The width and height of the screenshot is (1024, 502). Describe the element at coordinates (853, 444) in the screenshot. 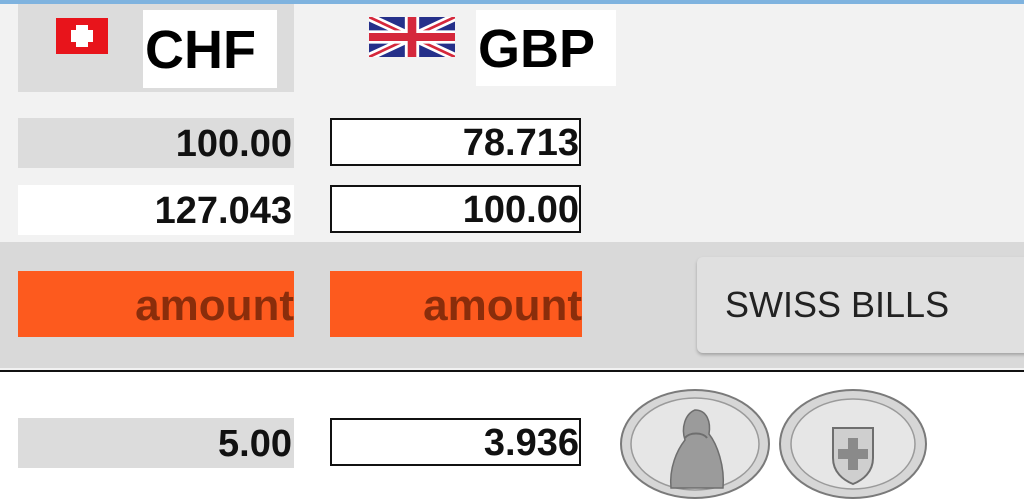

I see `coin-back-icon` at that location.